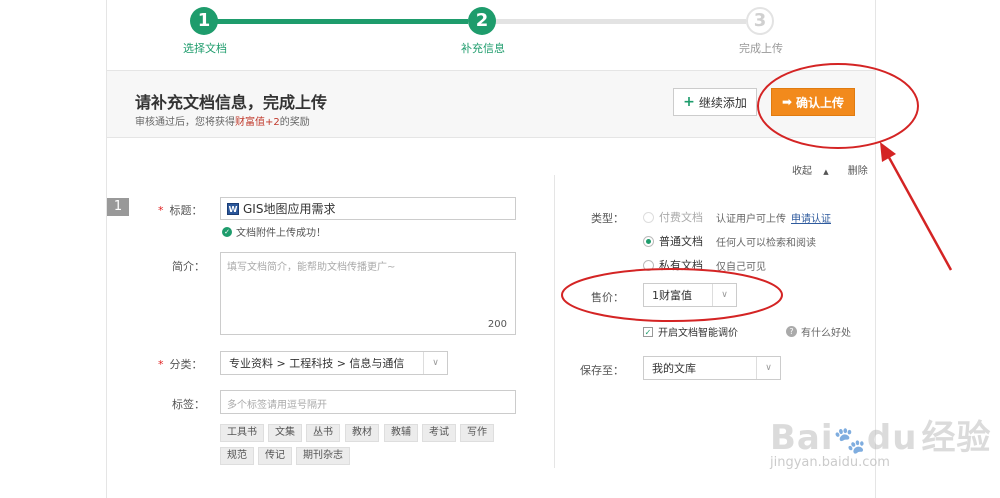  What do you see at coordinates (892, 438) in the screenshot?
I see `watermark-brand2: du` at bounding box center [892, 438].